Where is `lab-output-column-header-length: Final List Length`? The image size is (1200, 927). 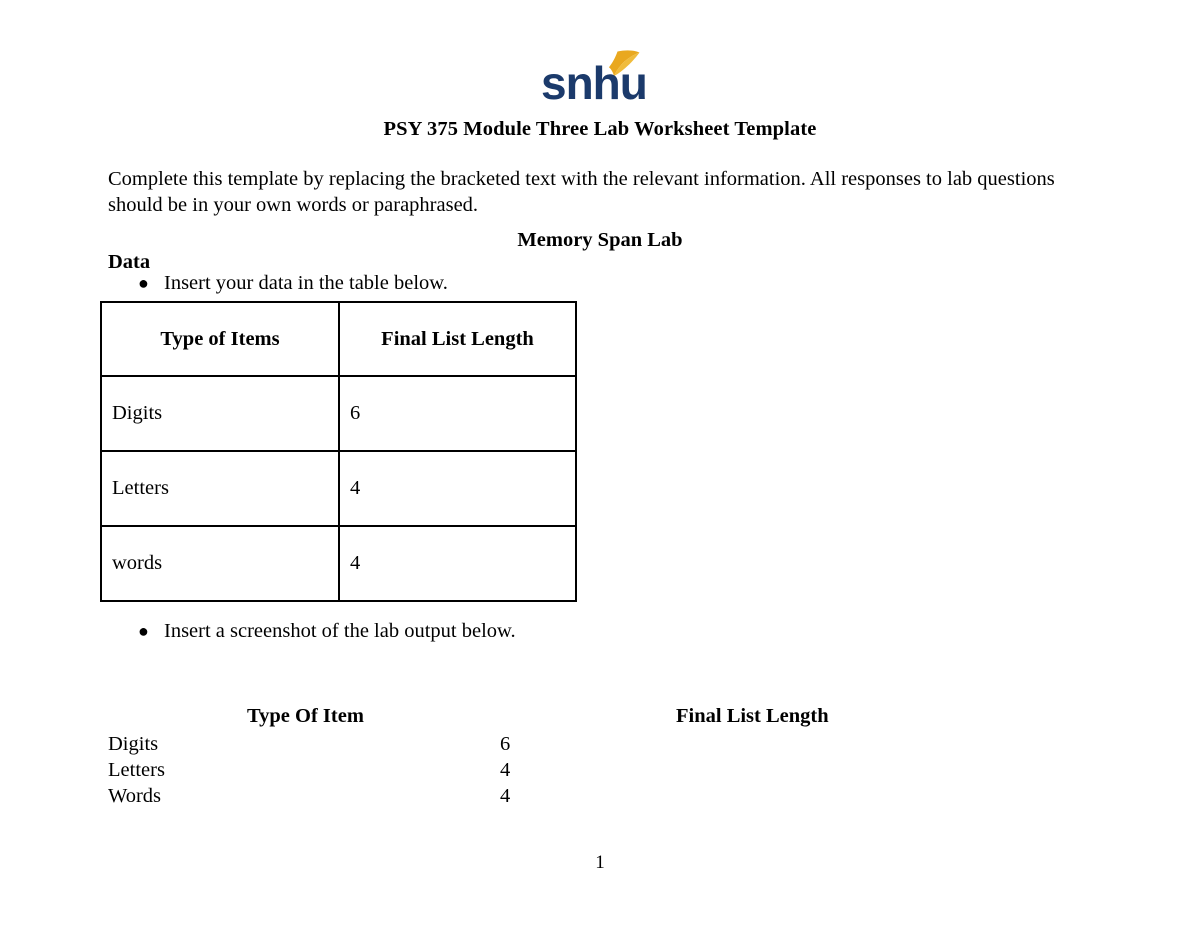 lab-output-column-header-length: Final List Length is located at coordinates (752, 716).